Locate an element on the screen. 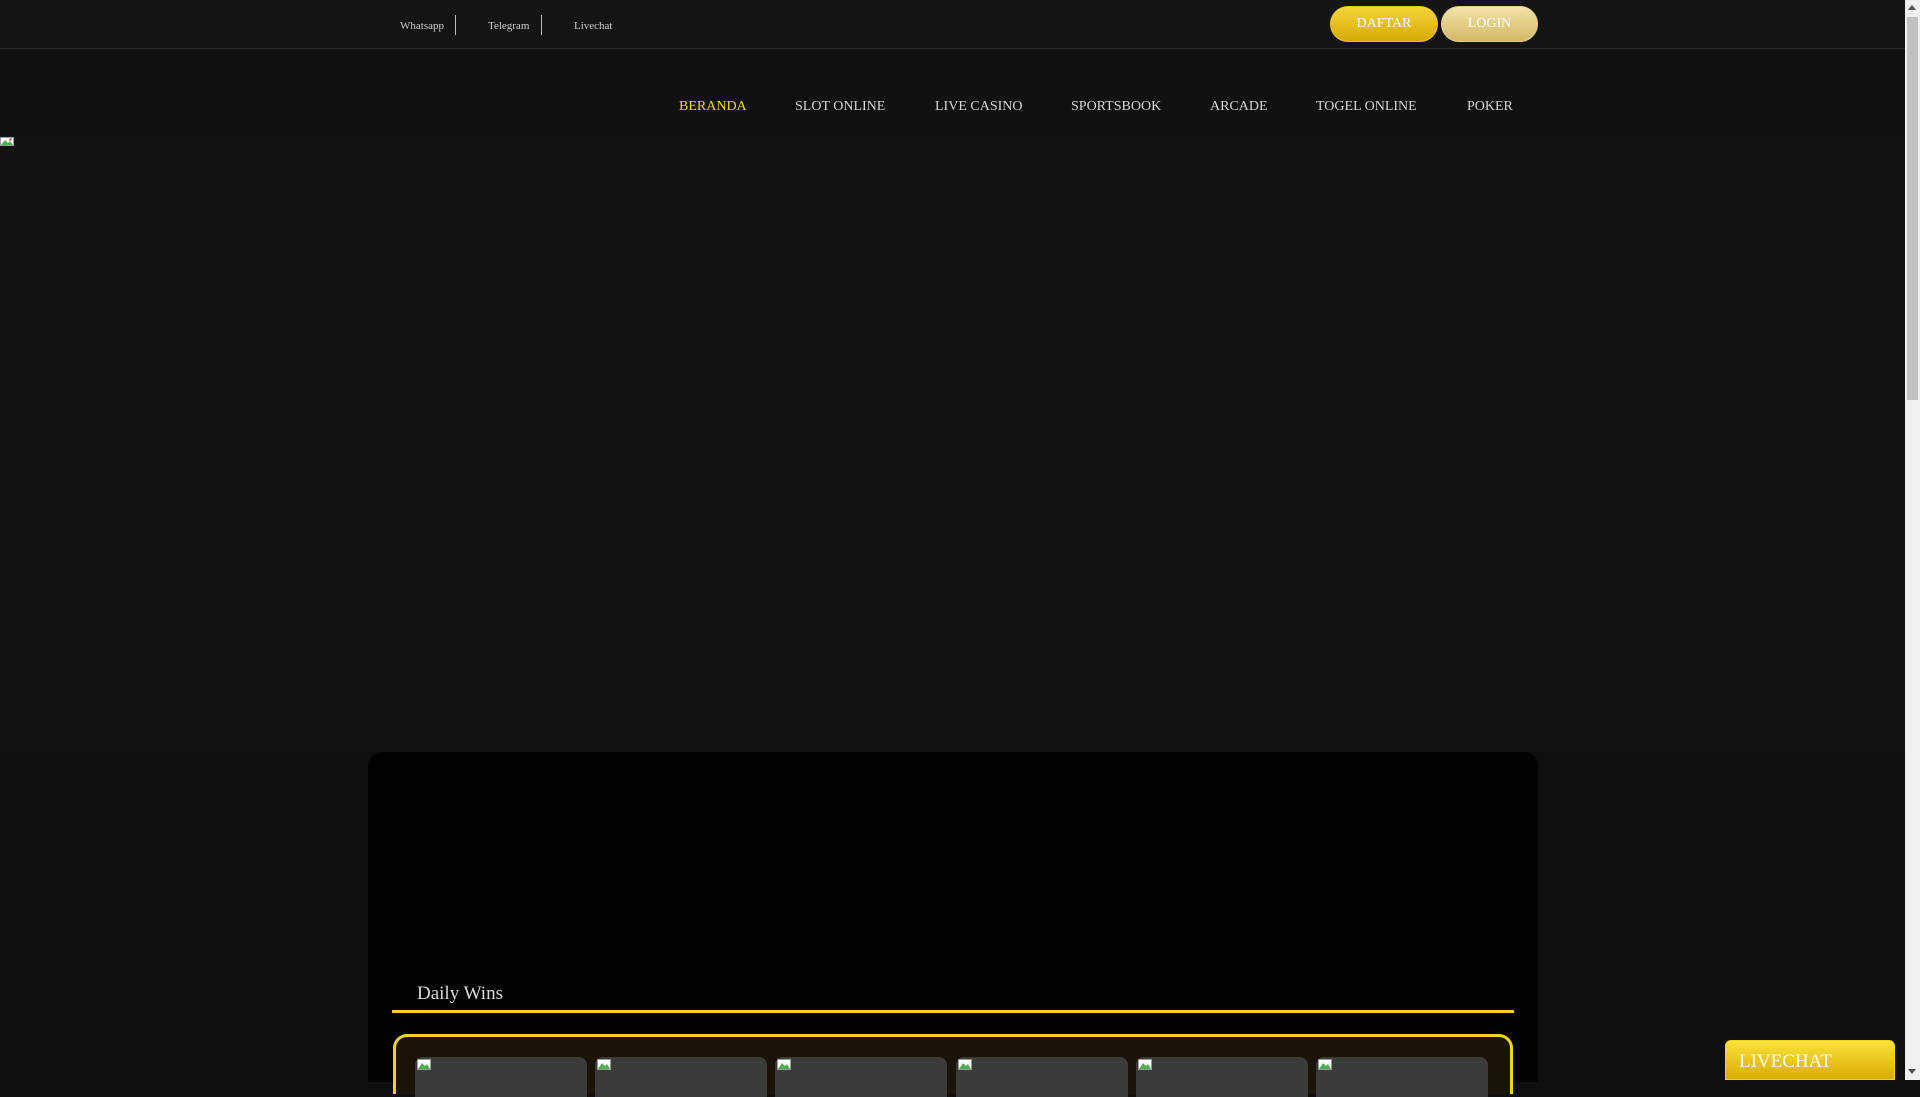 The width and height of the screenshot is (1920, 1097). telegram-link: Telegram is located at coordinates (508, 26).